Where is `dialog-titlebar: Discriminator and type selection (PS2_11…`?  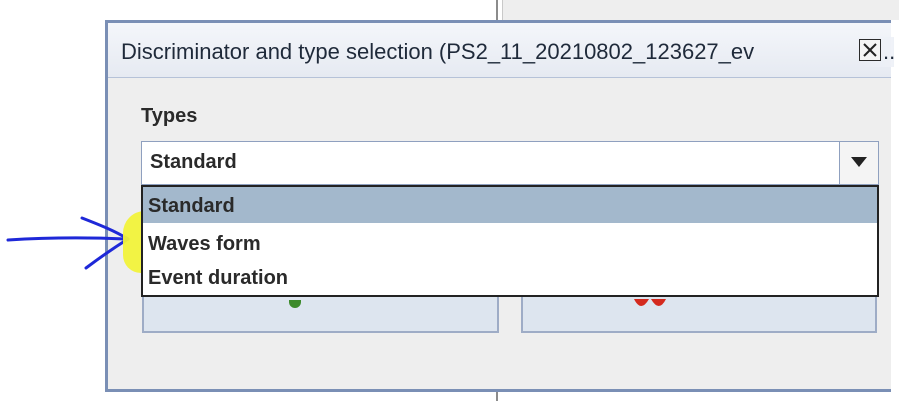
dialog-titlebar: Discriminator and type selection (PS2_11… is located at coordinates (501, 50).